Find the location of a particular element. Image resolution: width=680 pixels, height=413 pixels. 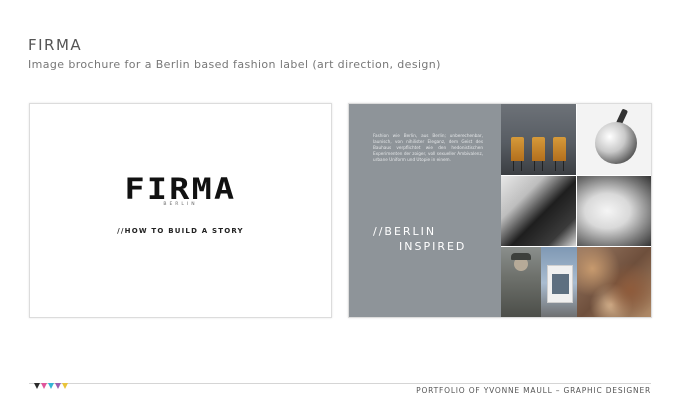

couple-photo is located at coordinates (538, 211).